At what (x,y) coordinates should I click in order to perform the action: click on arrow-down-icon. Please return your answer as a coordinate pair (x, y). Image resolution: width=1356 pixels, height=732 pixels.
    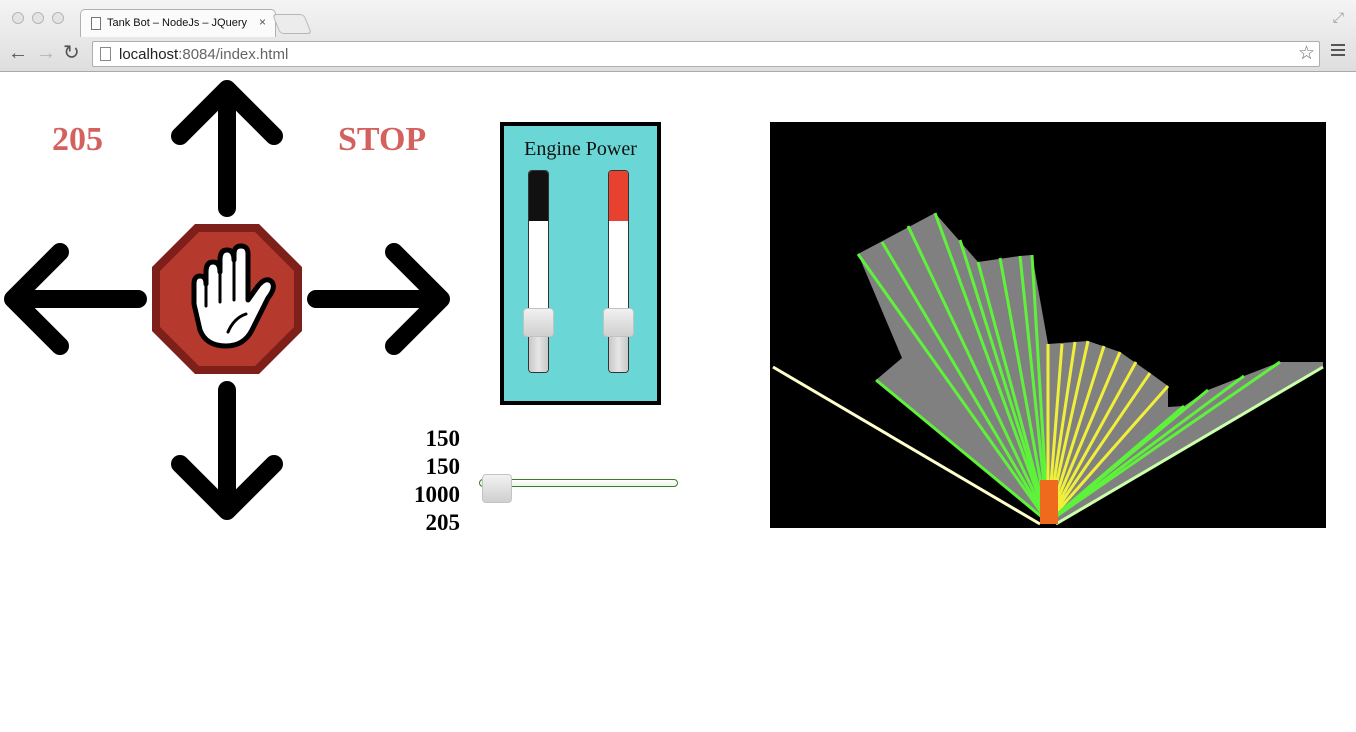
    Looking at the image, I should click on (227, 451).